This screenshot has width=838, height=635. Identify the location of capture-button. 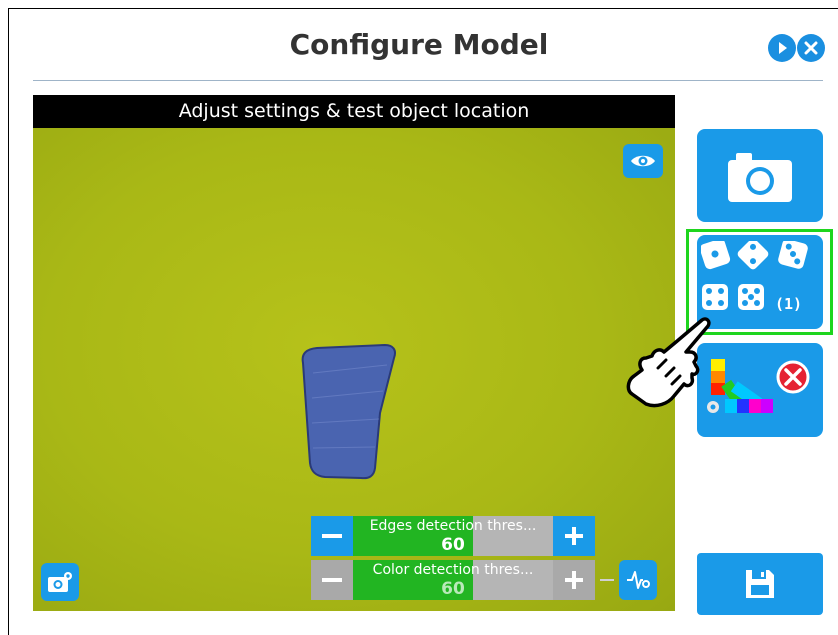
(760, 175).